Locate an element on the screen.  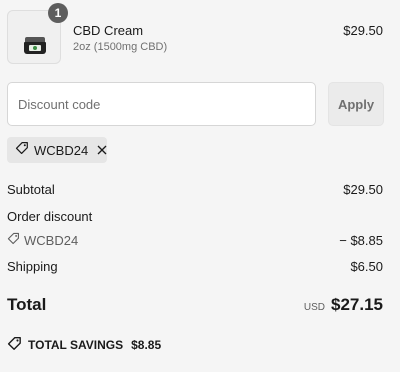
quantity-badge: 1 is located at coordinates (58, 13).